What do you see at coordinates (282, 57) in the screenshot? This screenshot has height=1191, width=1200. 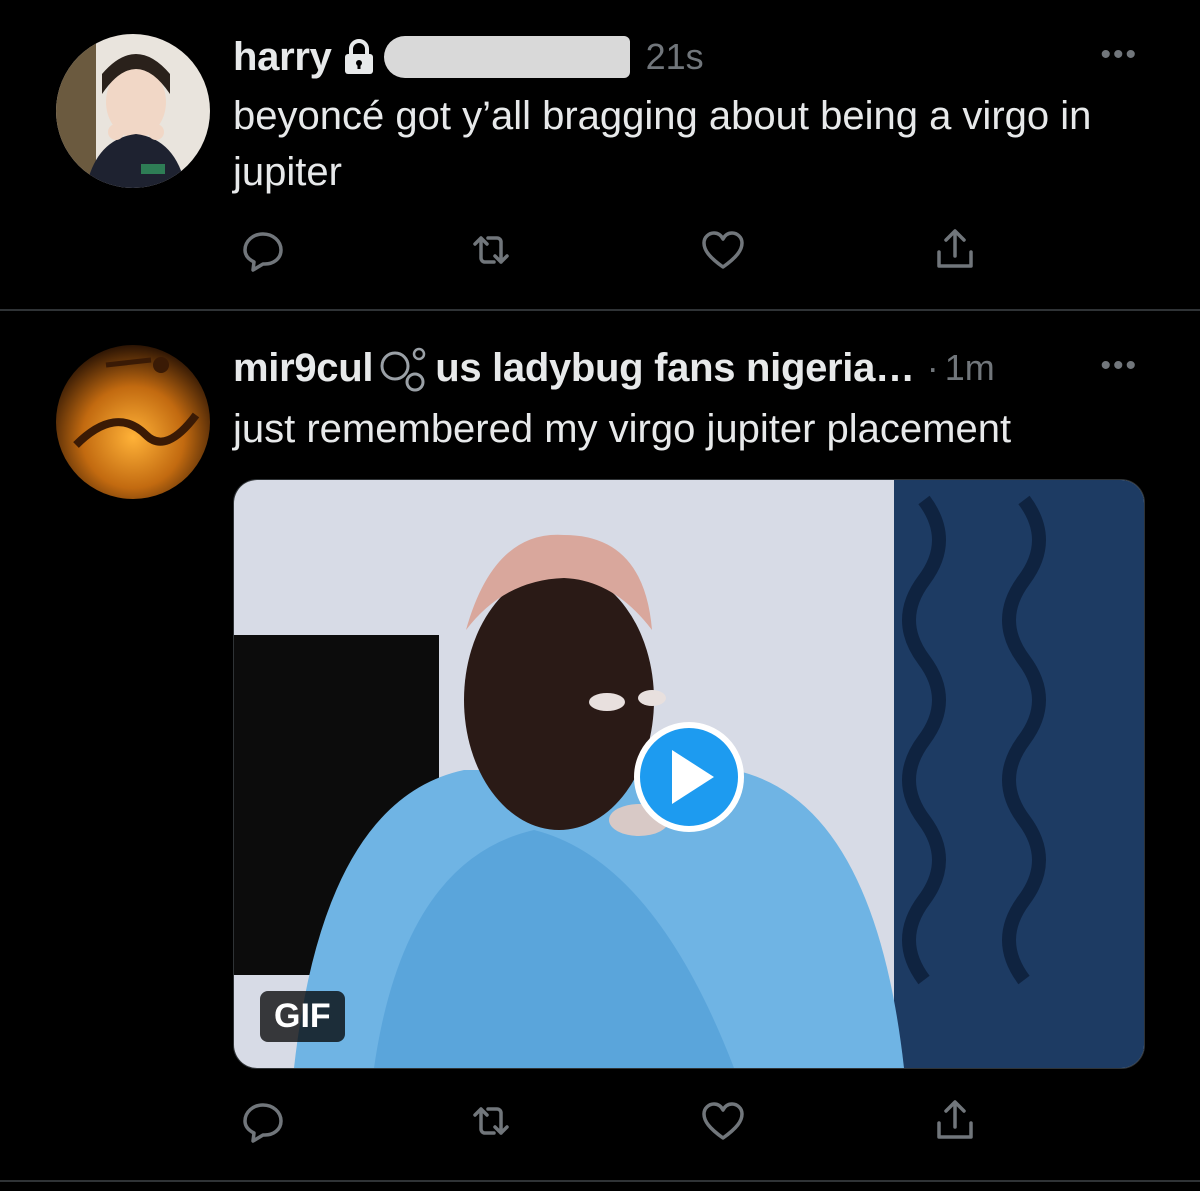 I see `display-name: harry` at bounding box center [282, 57].